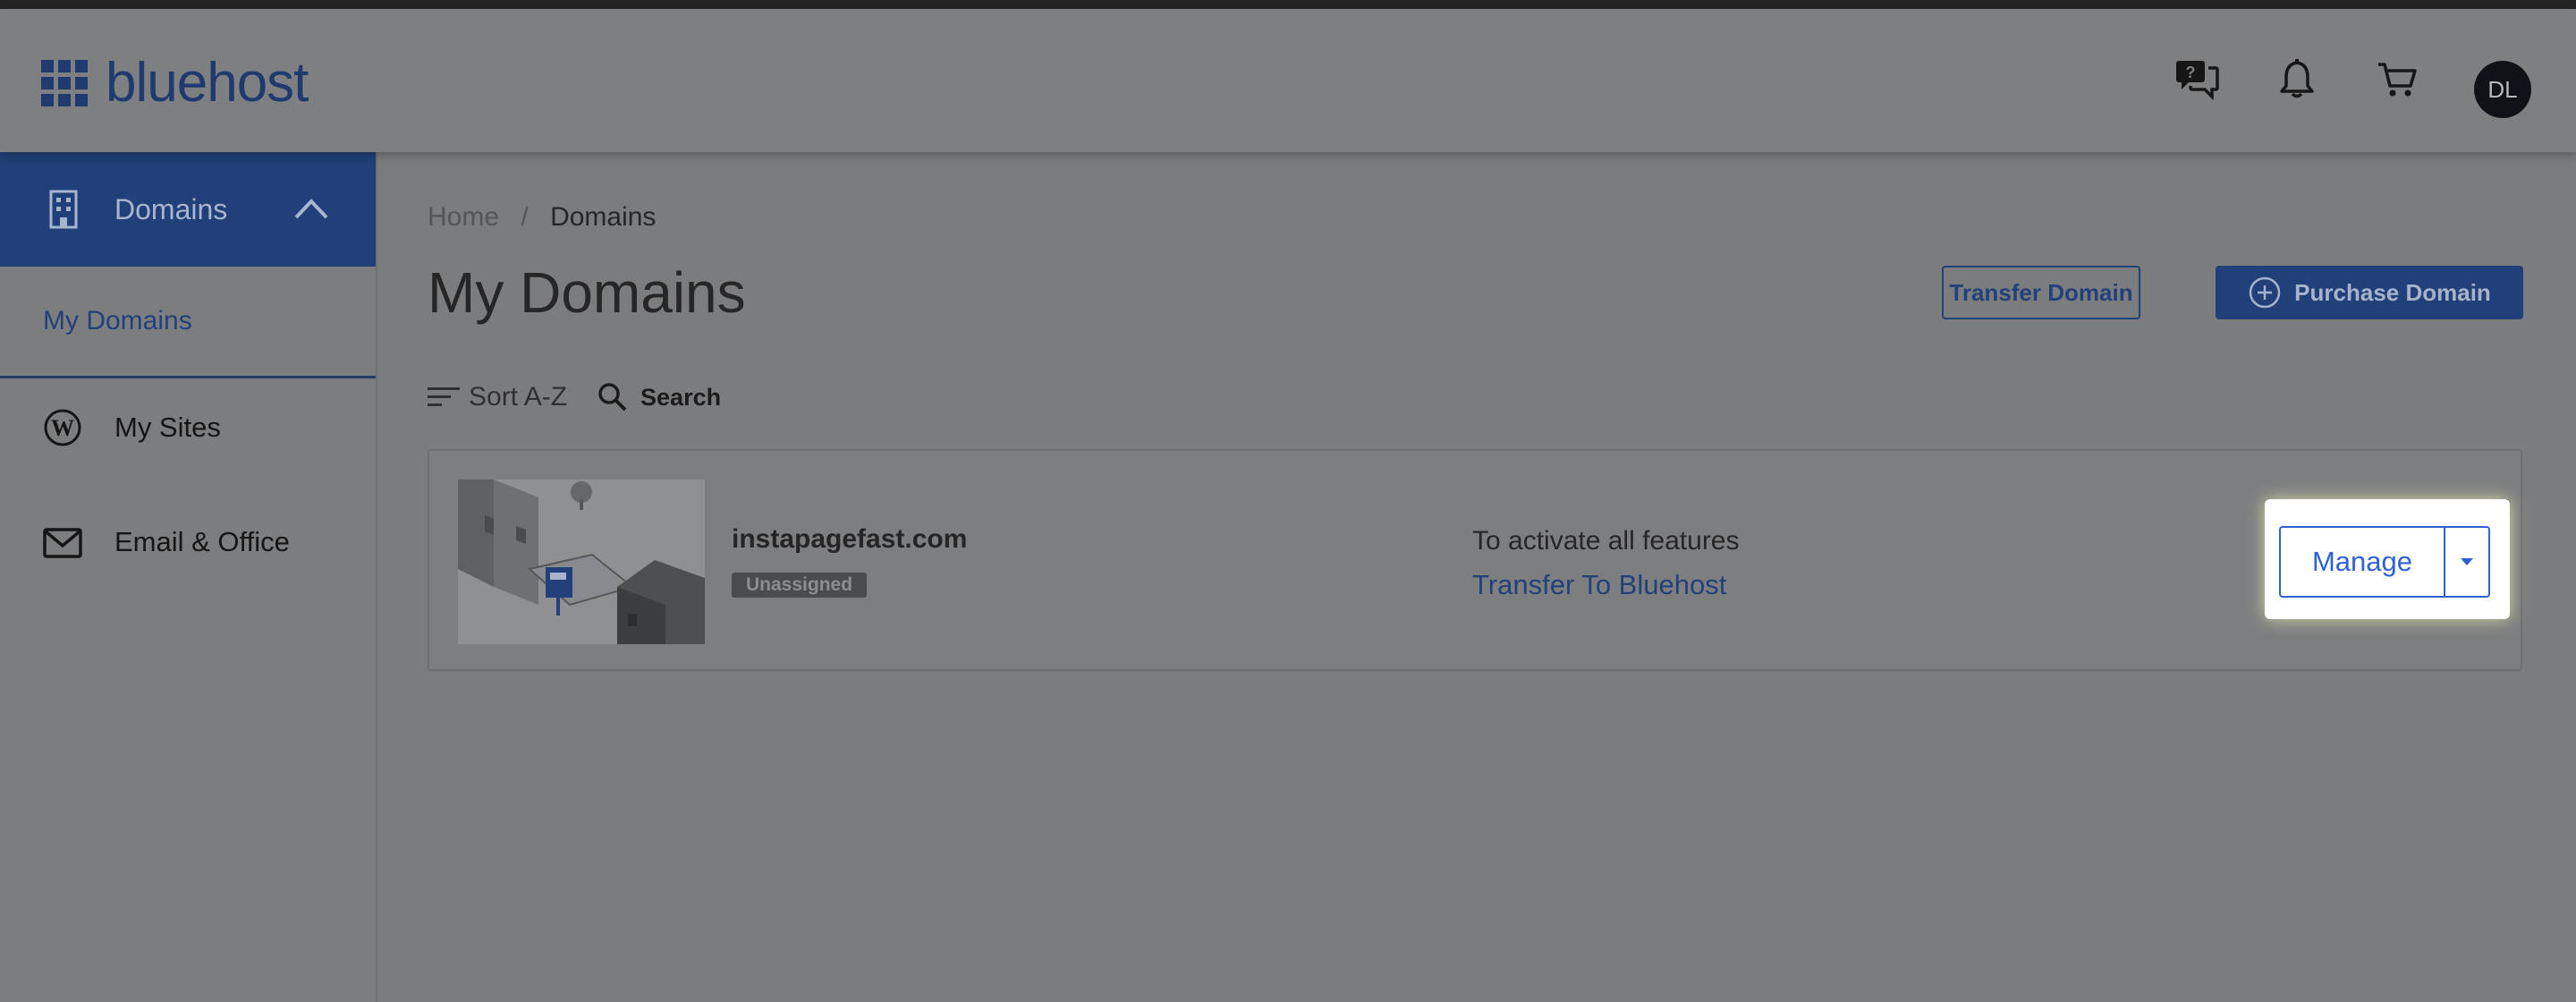  What do you see at coordinates (680, 398) in the screenshot?
I see `search-button: Search` at bounding box center [680, 398].